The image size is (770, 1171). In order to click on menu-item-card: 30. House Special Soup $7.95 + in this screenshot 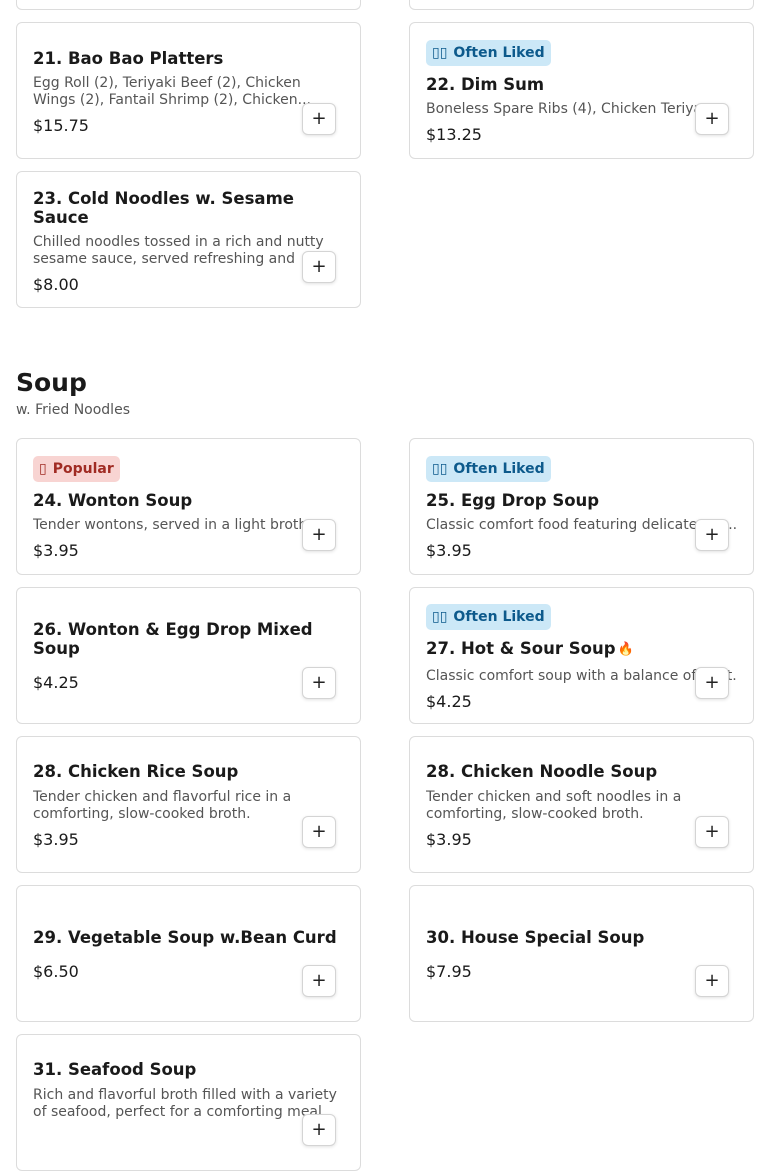, I will do `click(581, 953)`.